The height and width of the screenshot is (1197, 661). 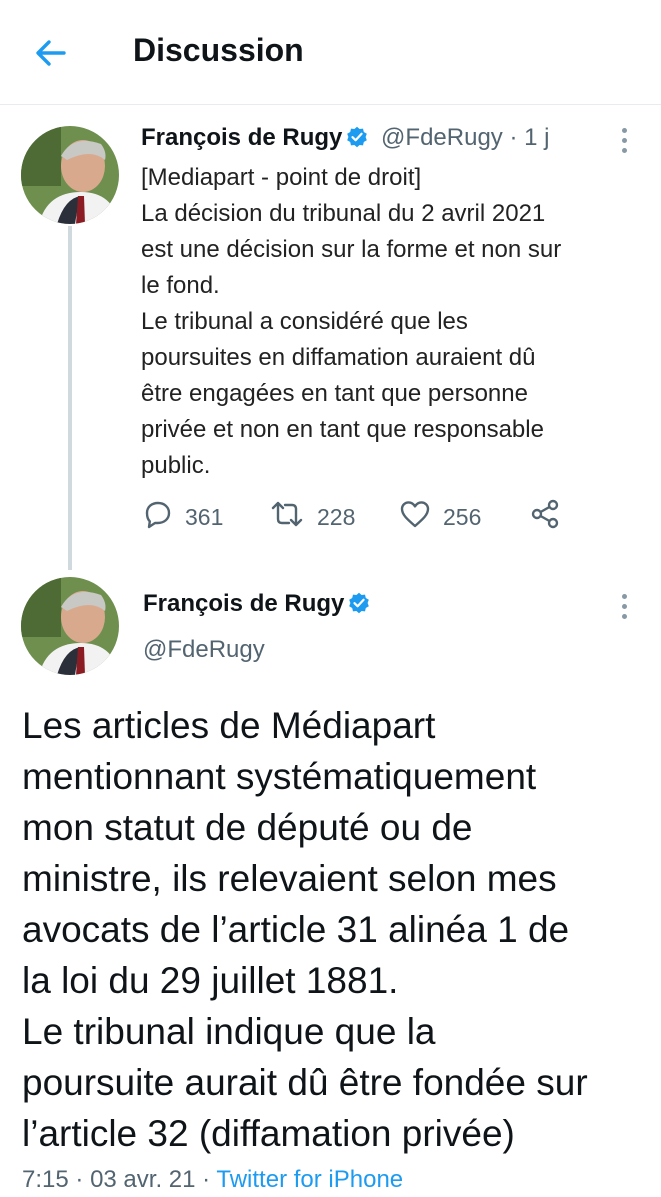 What do you see at coordinates (281, 177) in the screenshot?
I see `tweet-line: [Mediapart - point de droit]` at bounding box center [281, 177].